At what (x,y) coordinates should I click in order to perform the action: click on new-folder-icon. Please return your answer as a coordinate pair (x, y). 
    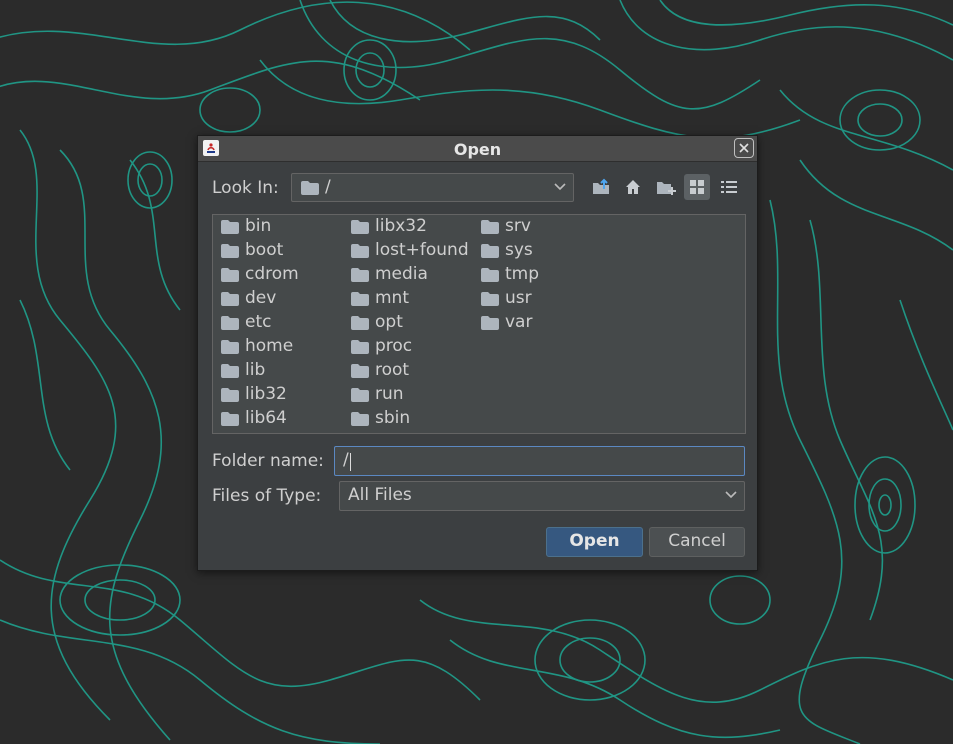
    Looking at the image, I should click on (666, 188).